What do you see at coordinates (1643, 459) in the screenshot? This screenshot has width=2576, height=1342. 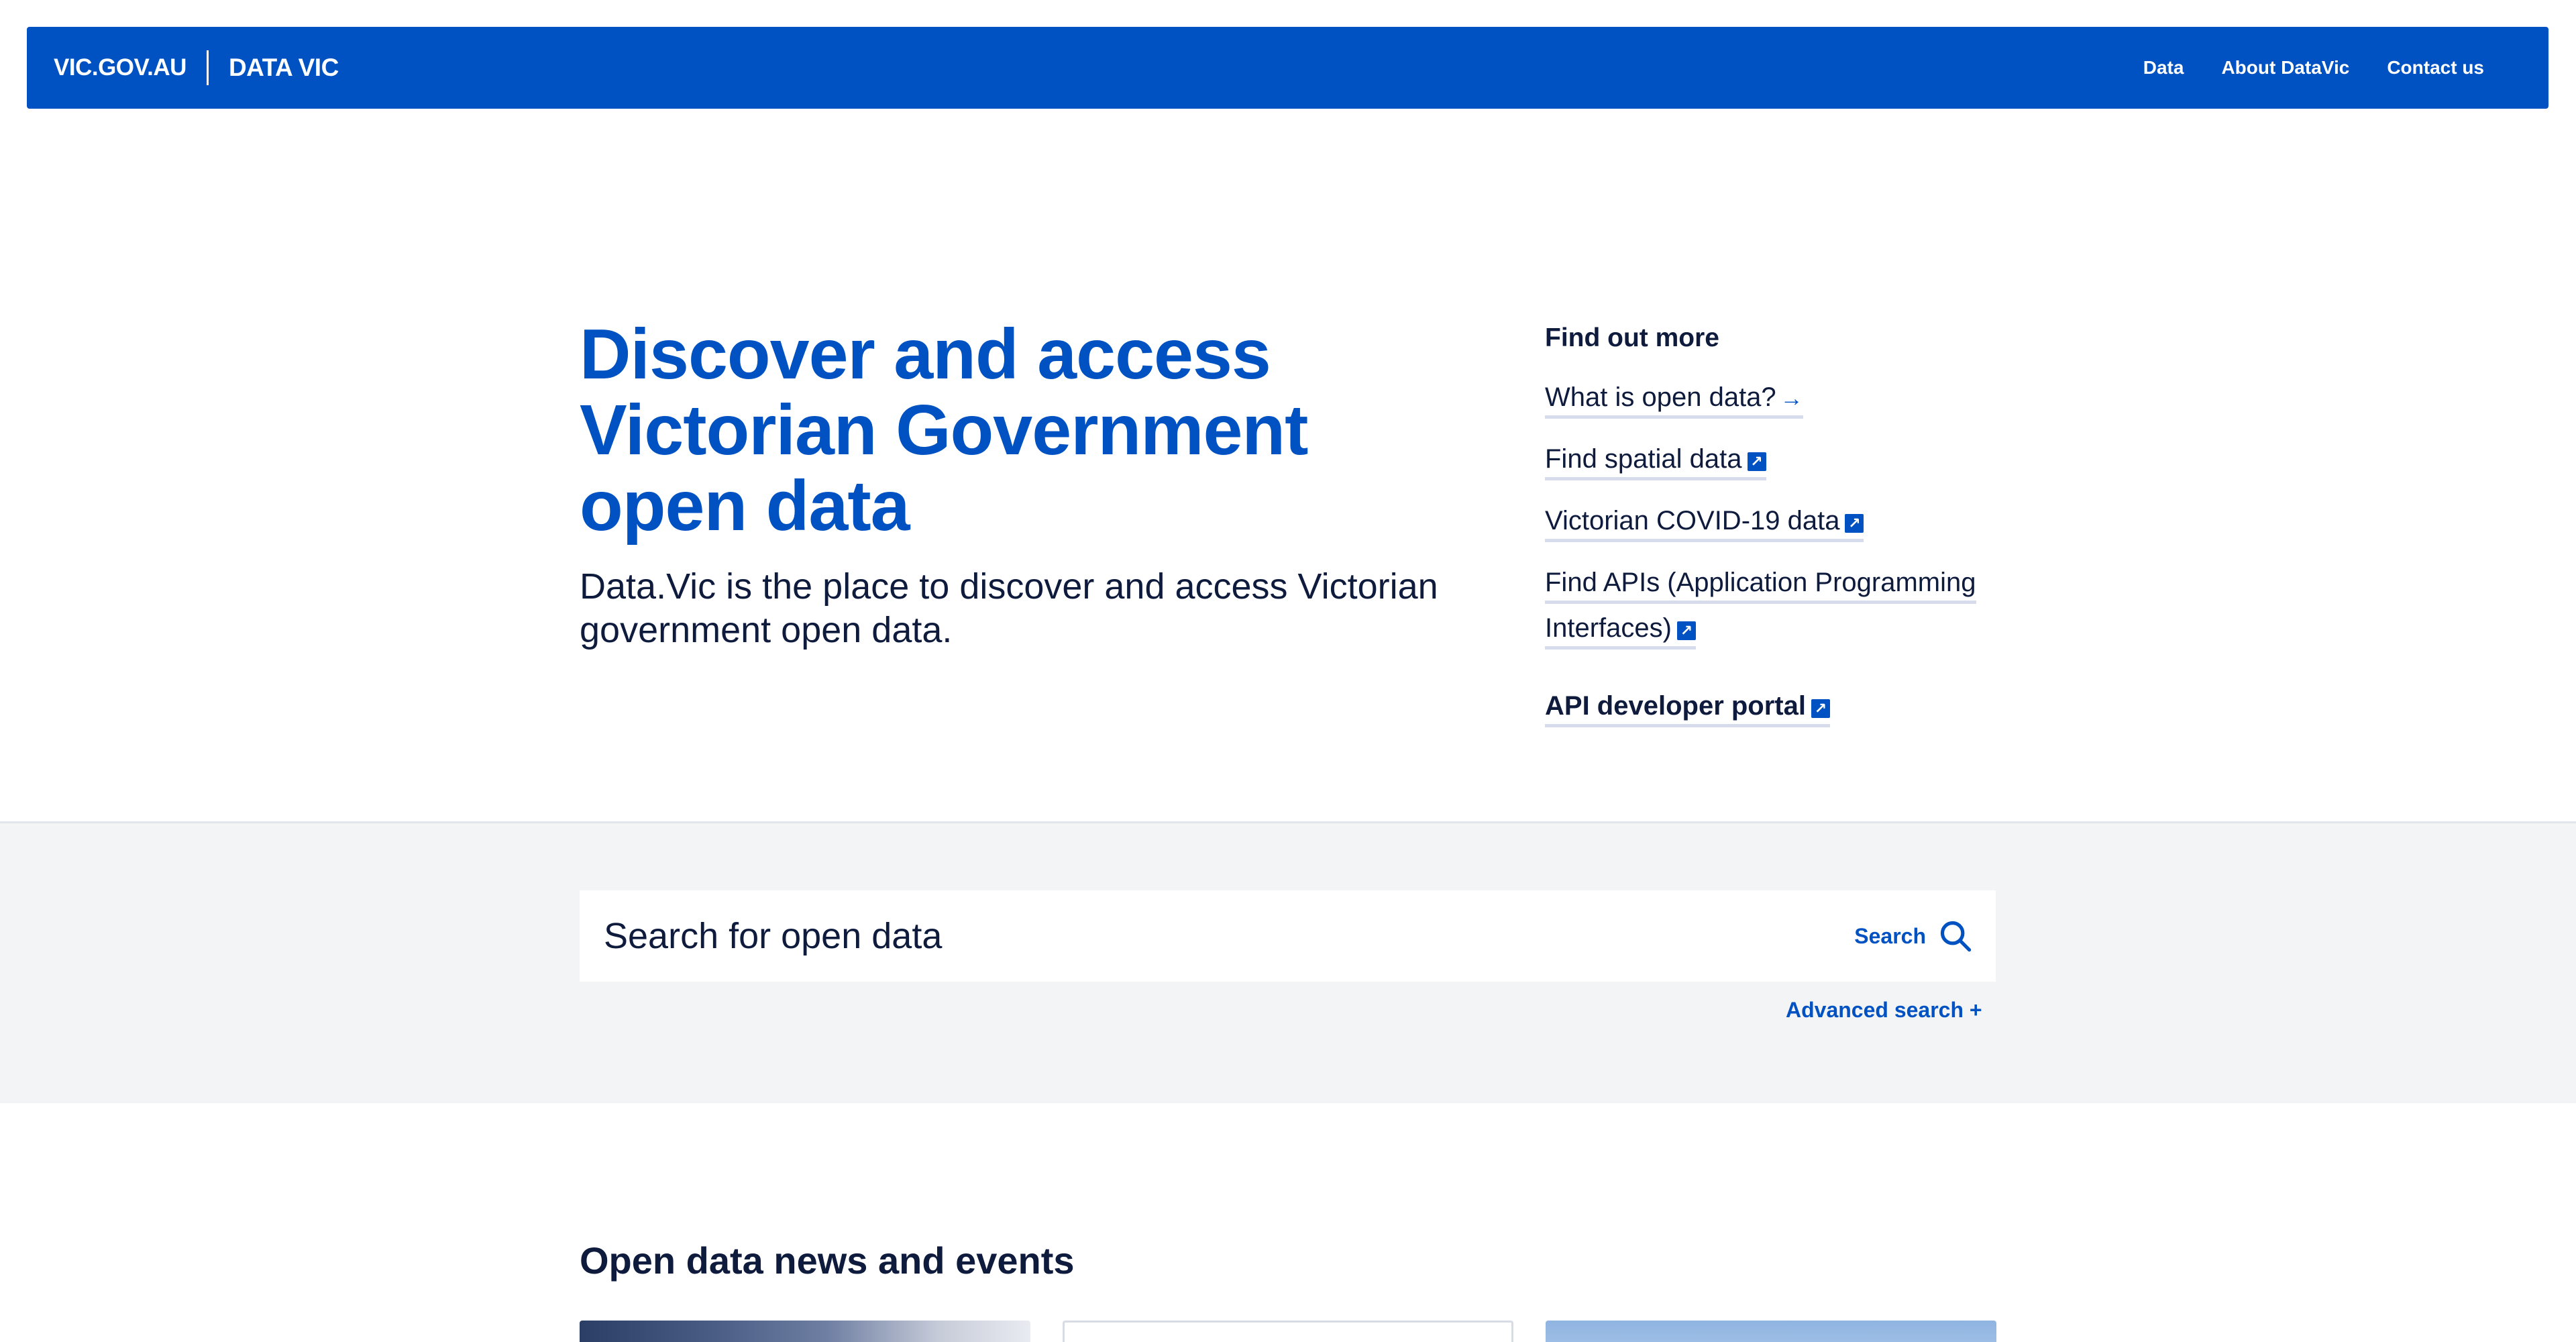 I see `link-label: Find spatial data` at bounding box center [1643, 459].